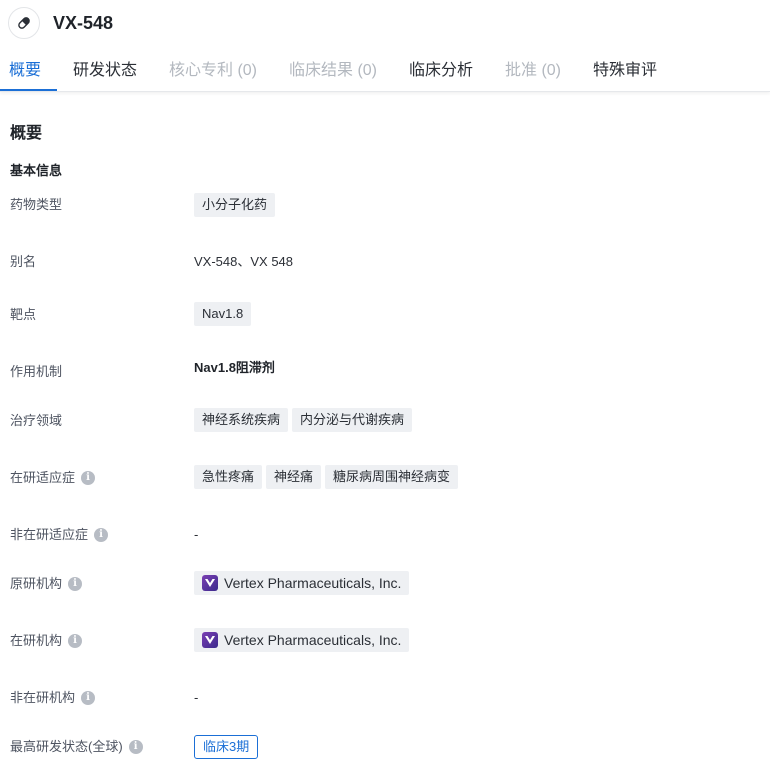 The height and width of the screenshot is (777, 770). What do you see at coordinates (59, 535) in the screenshot?
I see `inactive-indications-label: 非在研适应症 i` at bounding box center [59, 535].